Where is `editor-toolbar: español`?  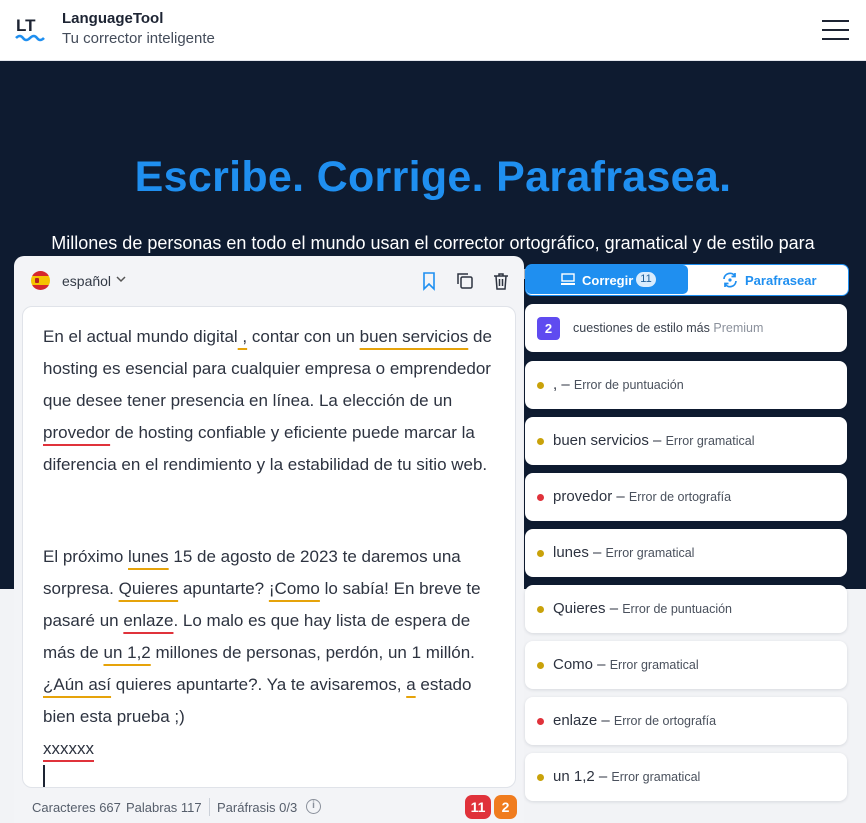
editor-toolbar: español is located at coordinates (269, 281).